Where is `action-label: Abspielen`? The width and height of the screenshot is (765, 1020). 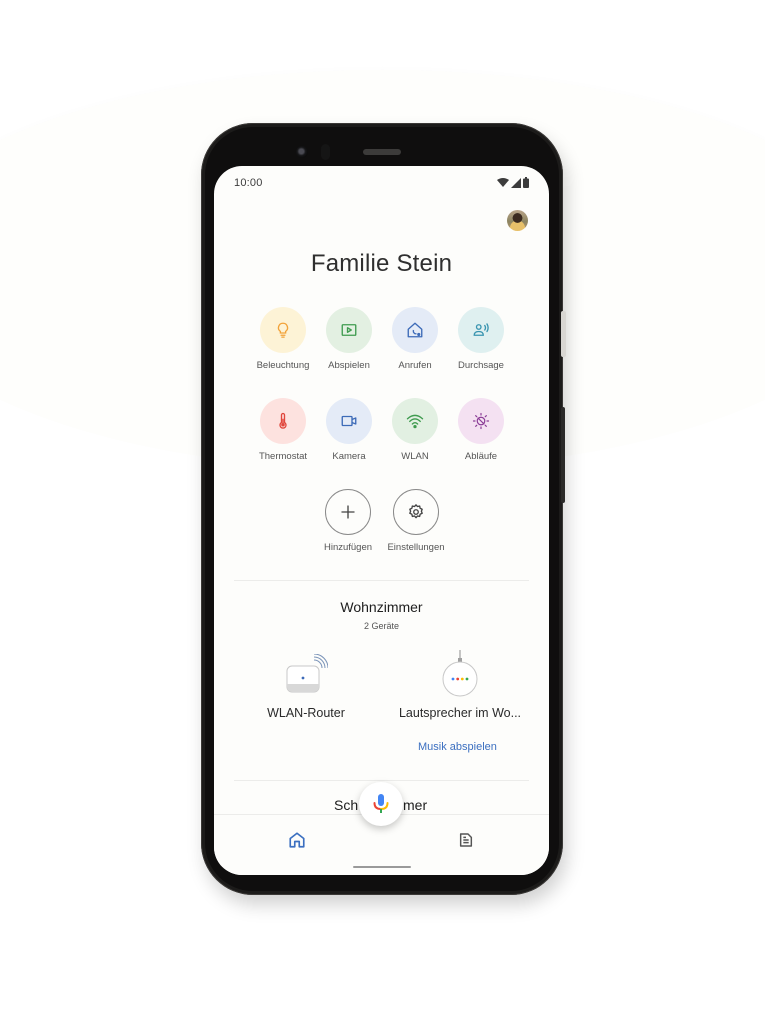
action-label: Abspielen is located at coordinates (349, 365).